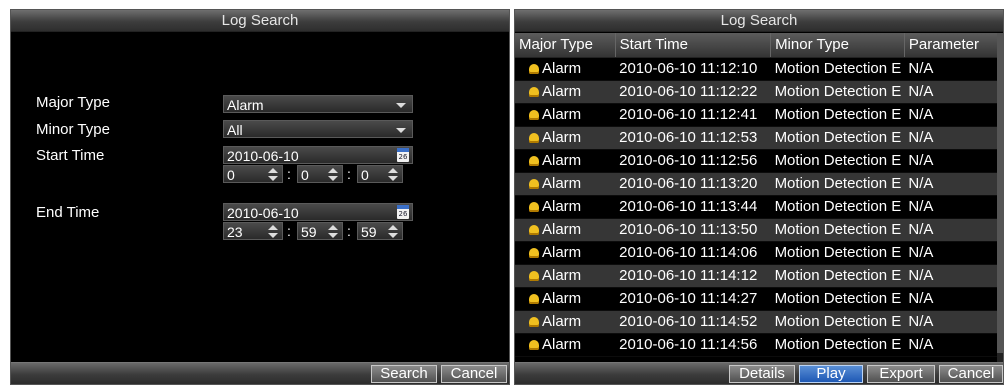 This screenshot has width=1004, height=385. What do you see at coordinates (320, 174) in the screenshot?
I see `start-minute-spinner: 0` at bounding box center [320, 174].